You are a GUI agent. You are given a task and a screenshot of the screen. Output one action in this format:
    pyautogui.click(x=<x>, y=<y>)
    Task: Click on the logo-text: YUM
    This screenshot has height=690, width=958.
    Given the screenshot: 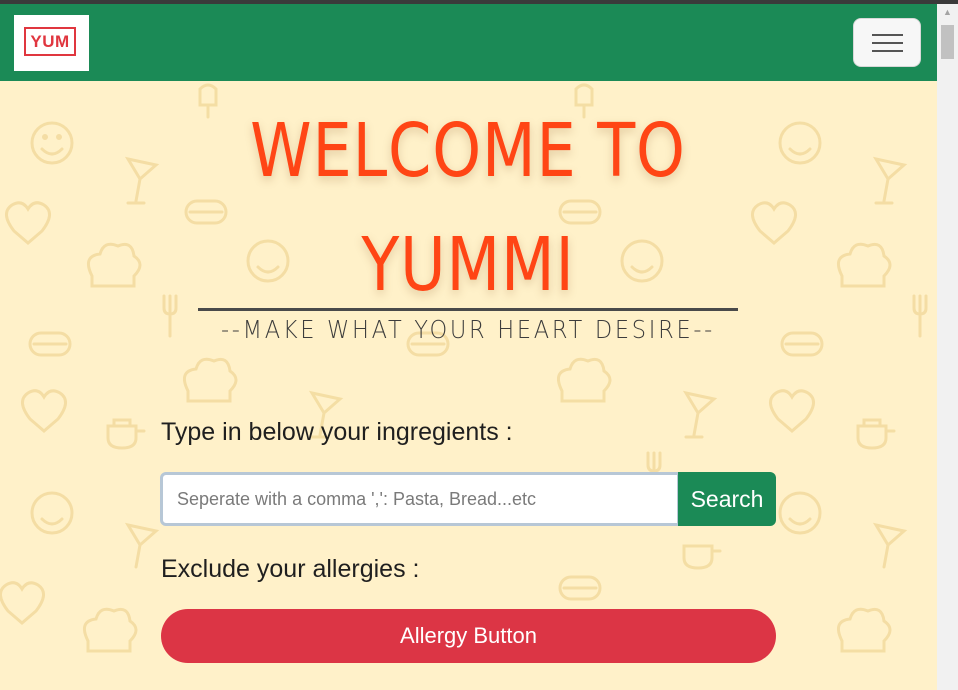 What is the action you would take?
    pyautogui.click(x=50, y=41)
    